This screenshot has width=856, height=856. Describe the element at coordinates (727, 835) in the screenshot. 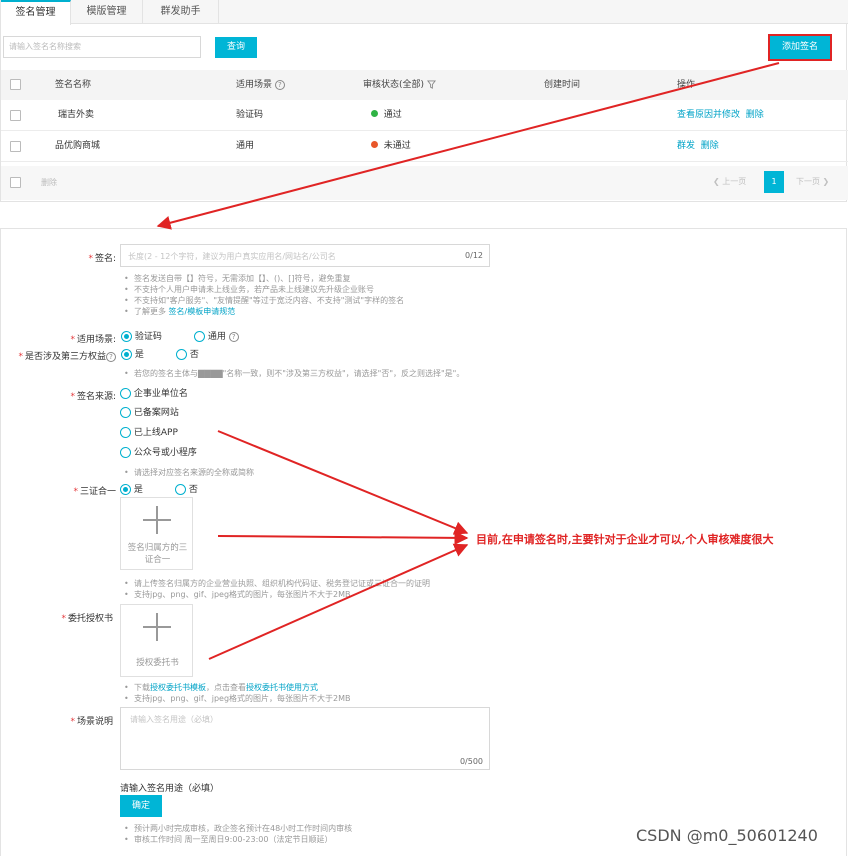

I see `watermark: CSDN @m0_50601240` at that location.